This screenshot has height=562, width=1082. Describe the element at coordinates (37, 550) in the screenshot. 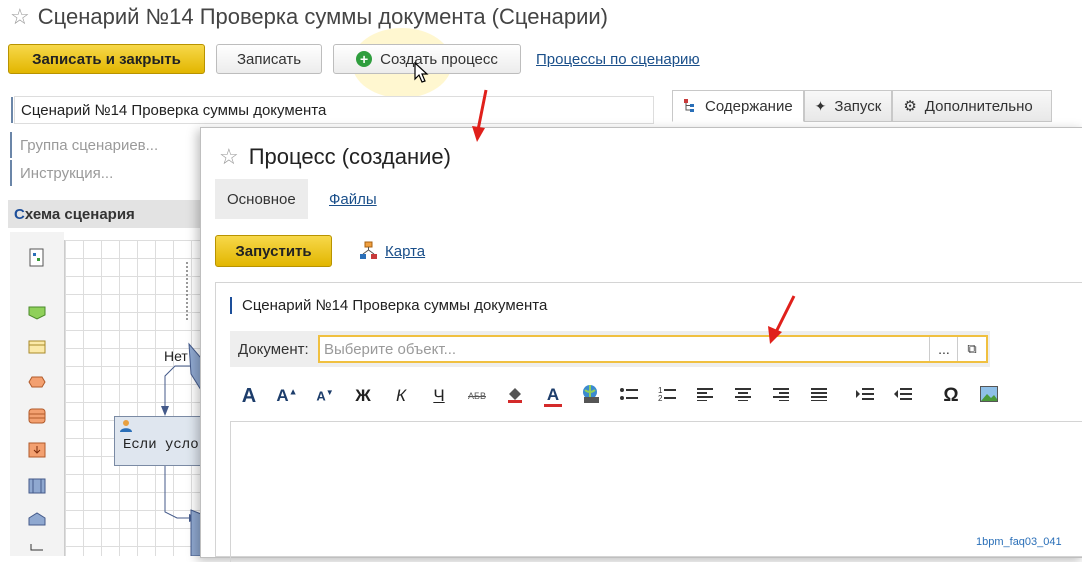

I see `palette-connector-icon` at that location.